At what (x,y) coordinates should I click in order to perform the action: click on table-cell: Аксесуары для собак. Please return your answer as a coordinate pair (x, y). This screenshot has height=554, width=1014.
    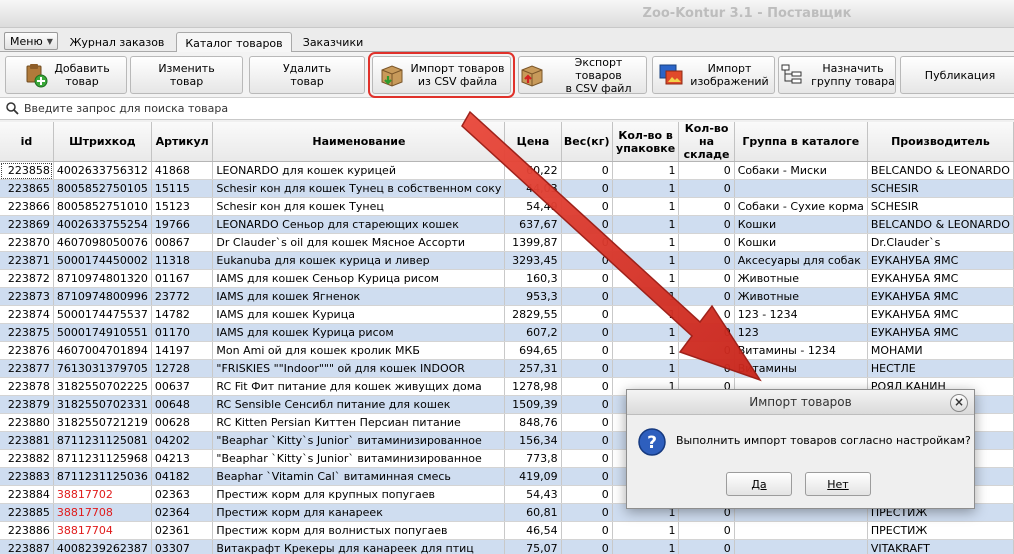
    Looking at the image, I should click on (801, 260).